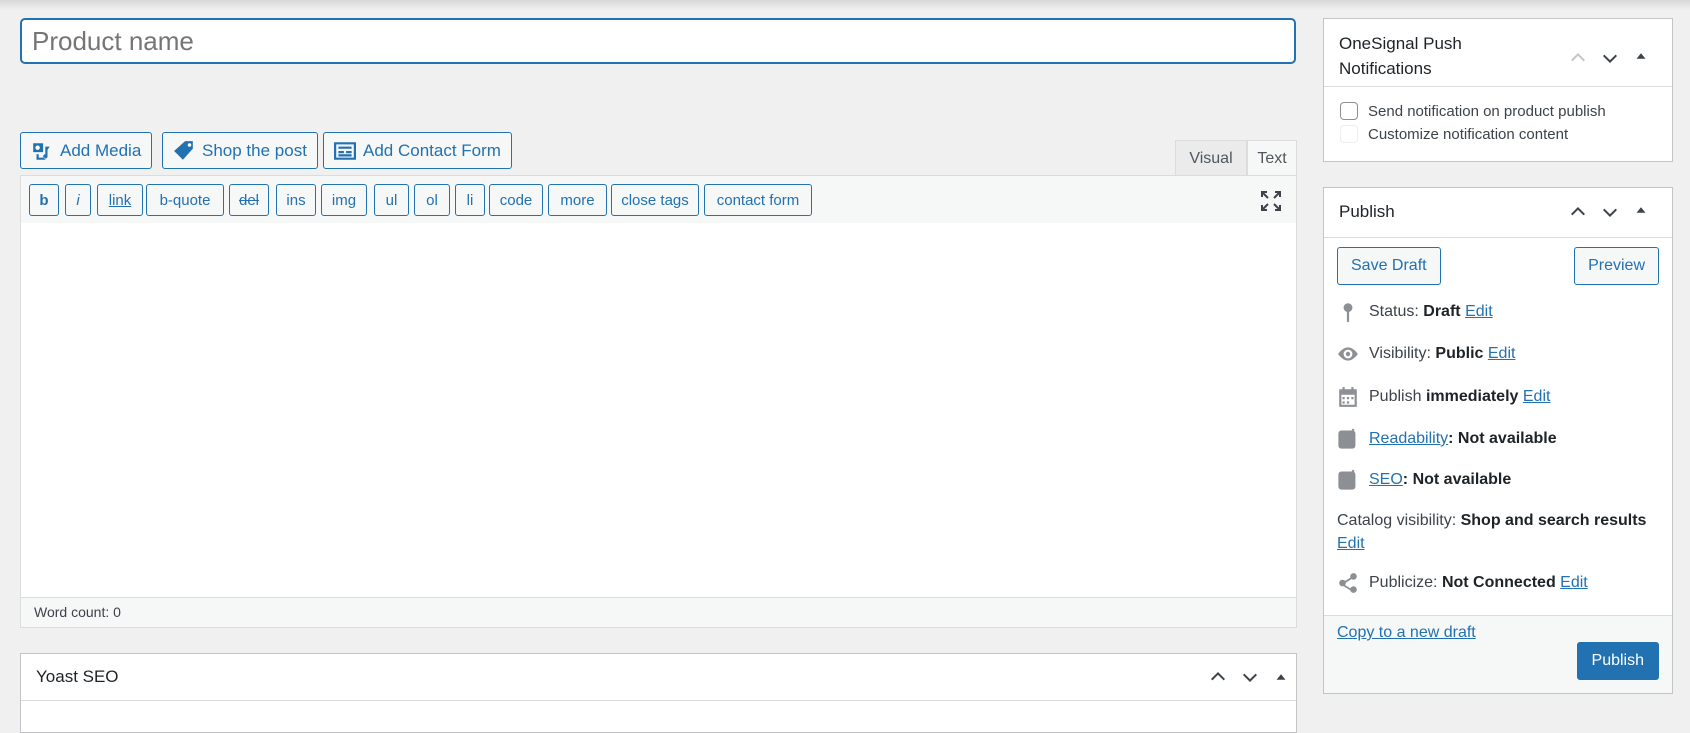 The width and height of the screenshot is (1690, 733). I want to click on add-contact-form-button: Add Contact Form, so click(417, 150).